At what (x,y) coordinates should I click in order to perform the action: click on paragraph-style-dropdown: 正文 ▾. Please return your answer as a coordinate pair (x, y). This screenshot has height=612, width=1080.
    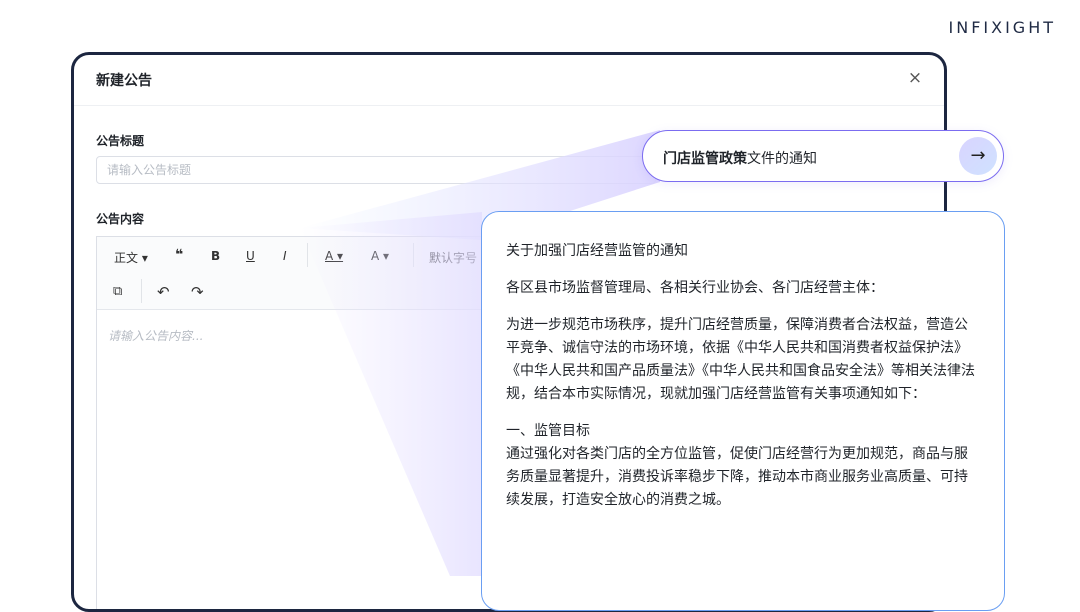
    Looking at the image, I should click on (131, 257).